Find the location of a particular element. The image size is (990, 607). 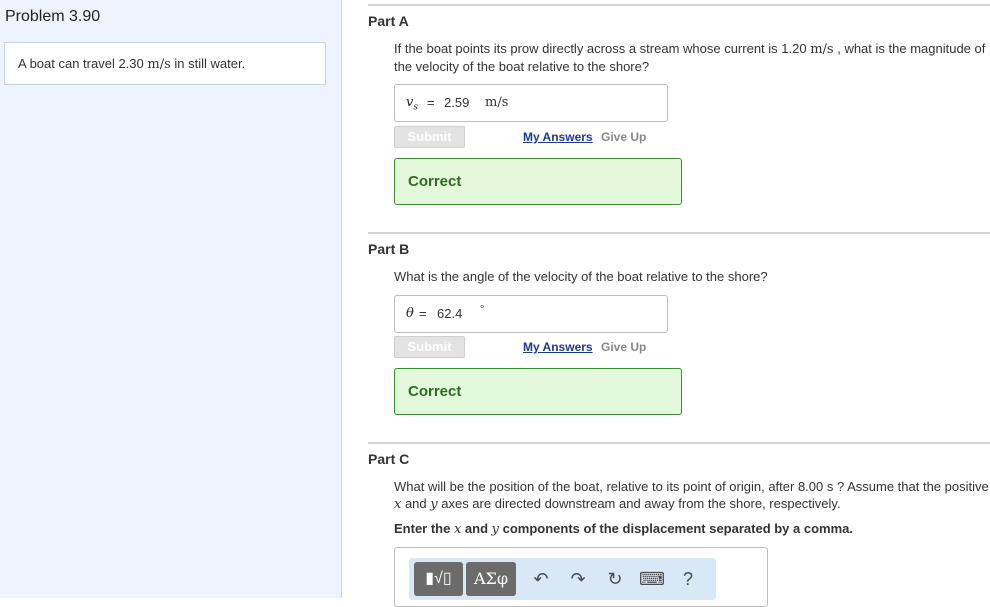

keyboard-icon: ⌨ is located at coordinates (652, 579).